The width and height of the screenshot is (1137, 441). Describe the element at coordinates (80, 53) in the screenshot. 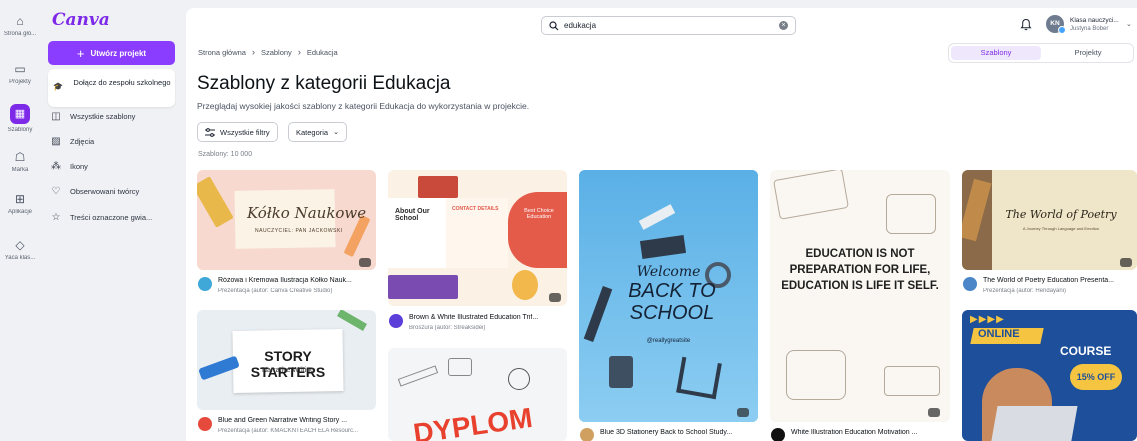

I see `plus-icon: +` at that location.